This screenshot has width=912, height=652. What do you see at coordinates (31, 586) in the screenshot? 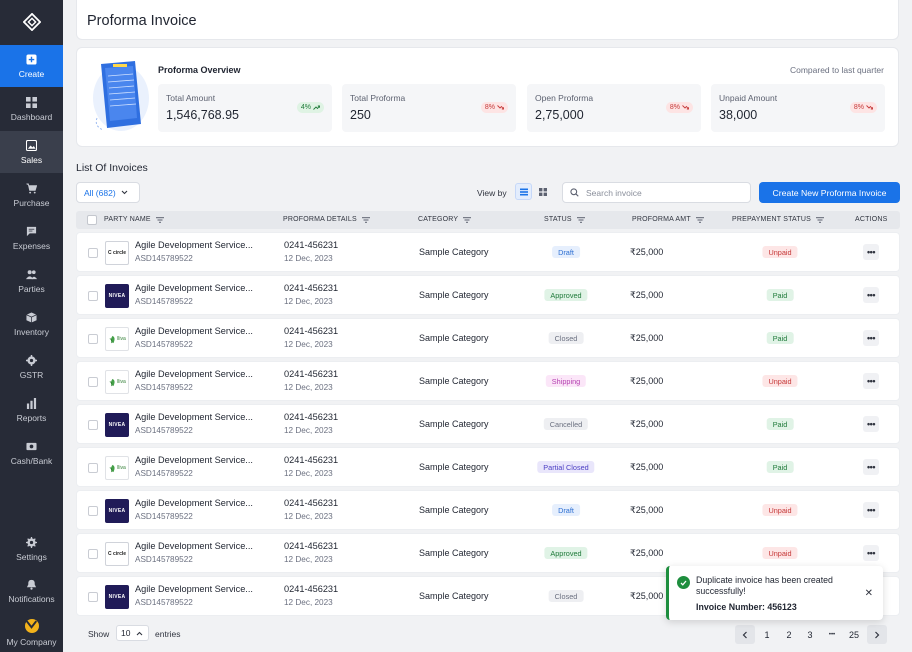
I see `bell-icon` at bounding box center [31, 586].